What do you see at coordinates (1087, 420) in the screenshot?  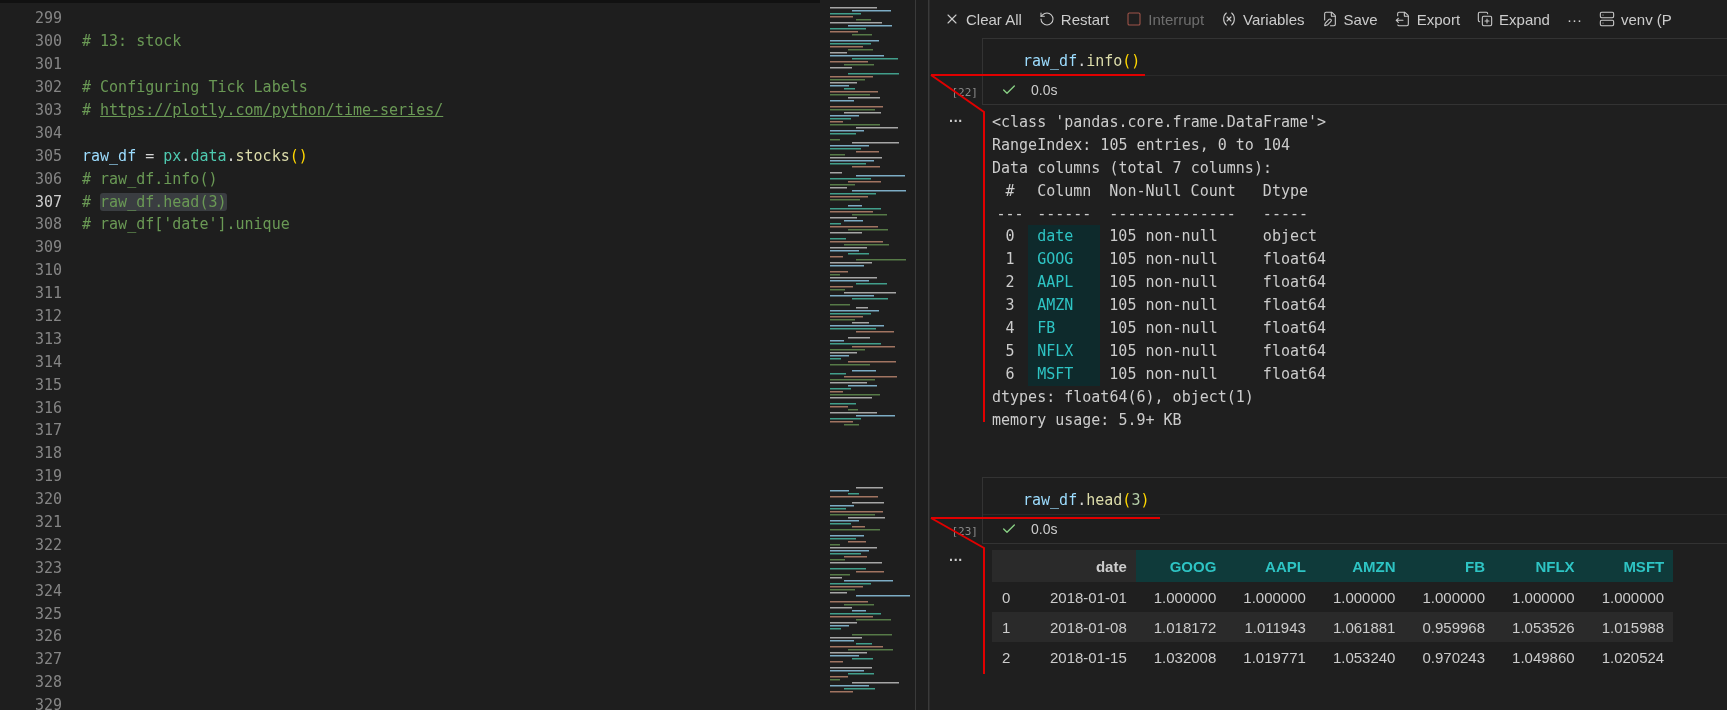 I see `output-line: memory usage: 5.9+ KB` at bounding box center [1087, 420].